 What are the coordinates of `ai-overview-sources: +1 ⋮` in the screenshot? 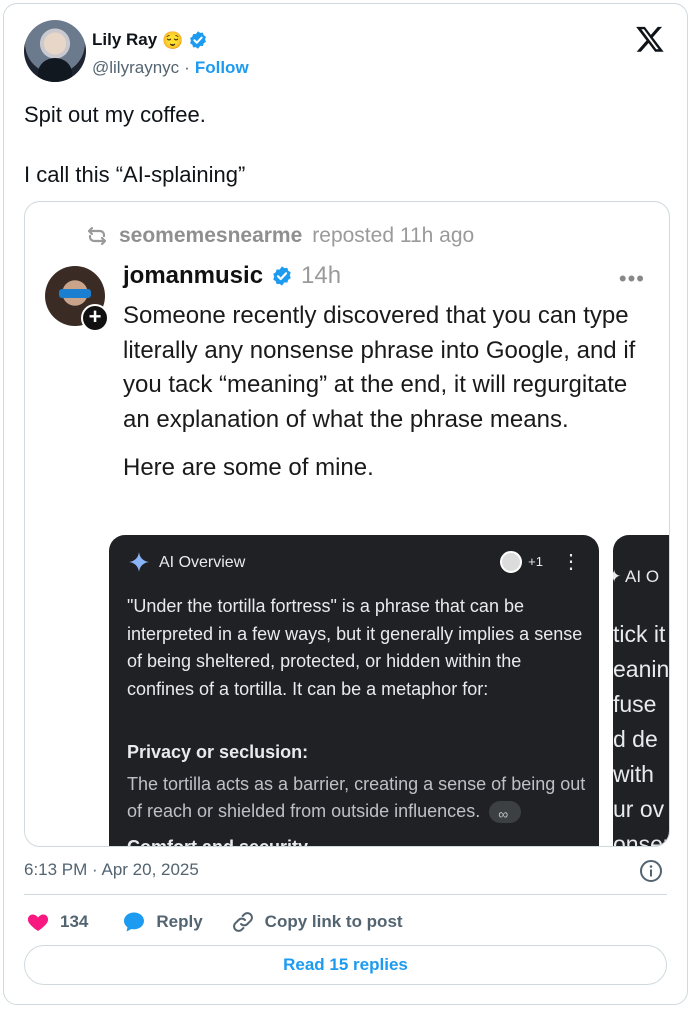 It's located at (540, 561).